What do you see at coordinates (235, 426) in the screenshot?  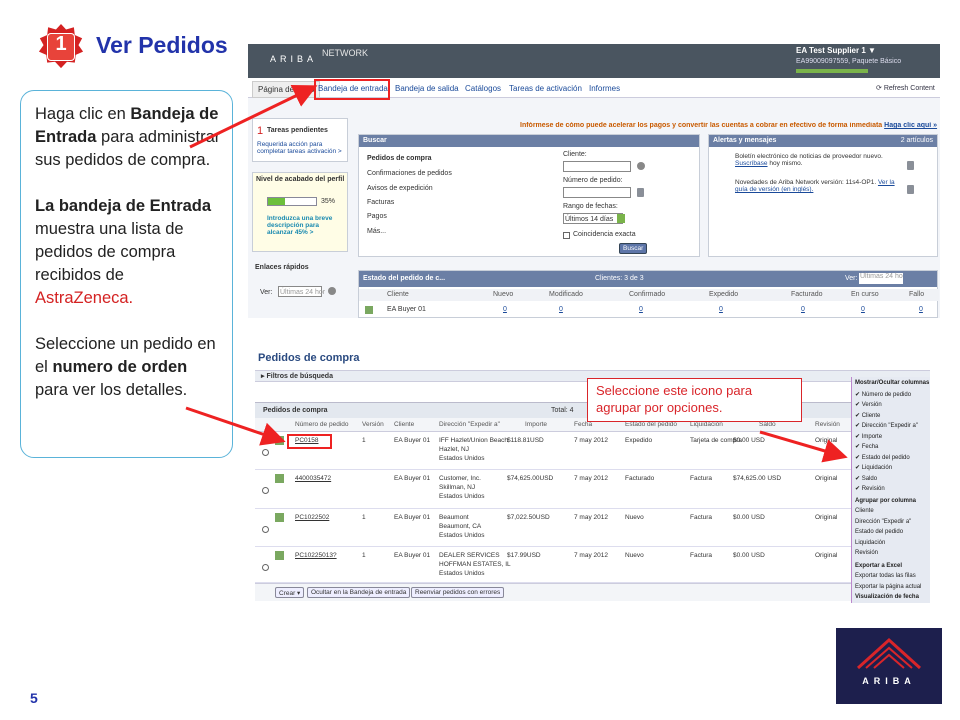 I see `arrow-to-order` at bounding box center [235, 426].